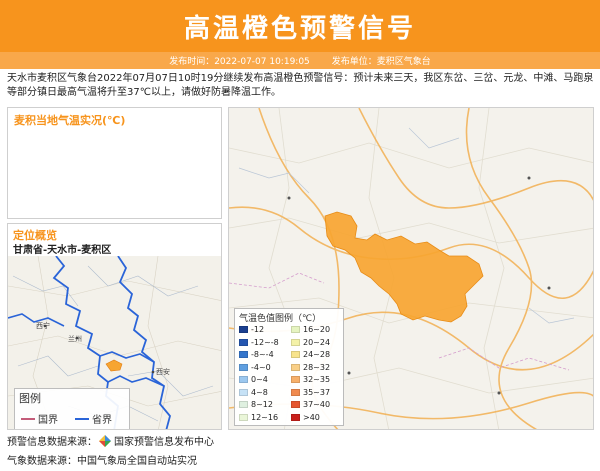  What do you see at coordinates (105, 440) in the screenshot?
I see `warning-center-logo-icon` at bounding box center [105, 440].